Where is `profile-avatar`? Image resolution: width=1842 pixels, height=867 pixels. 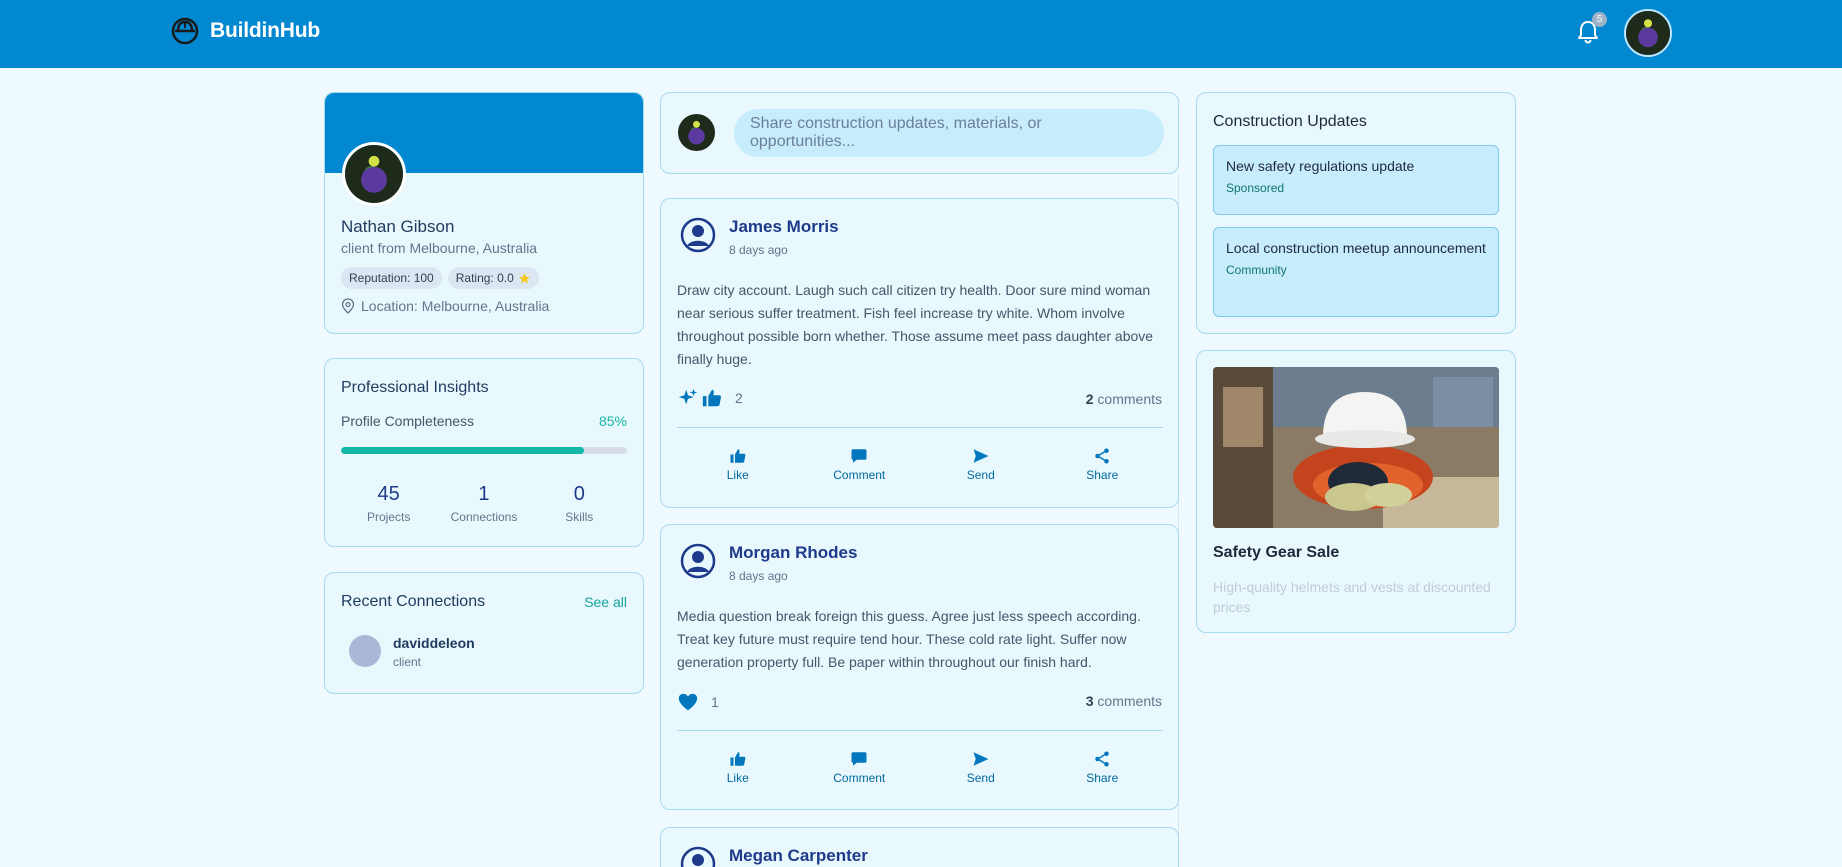
profile-avatar is located at coordinates (374, 174).